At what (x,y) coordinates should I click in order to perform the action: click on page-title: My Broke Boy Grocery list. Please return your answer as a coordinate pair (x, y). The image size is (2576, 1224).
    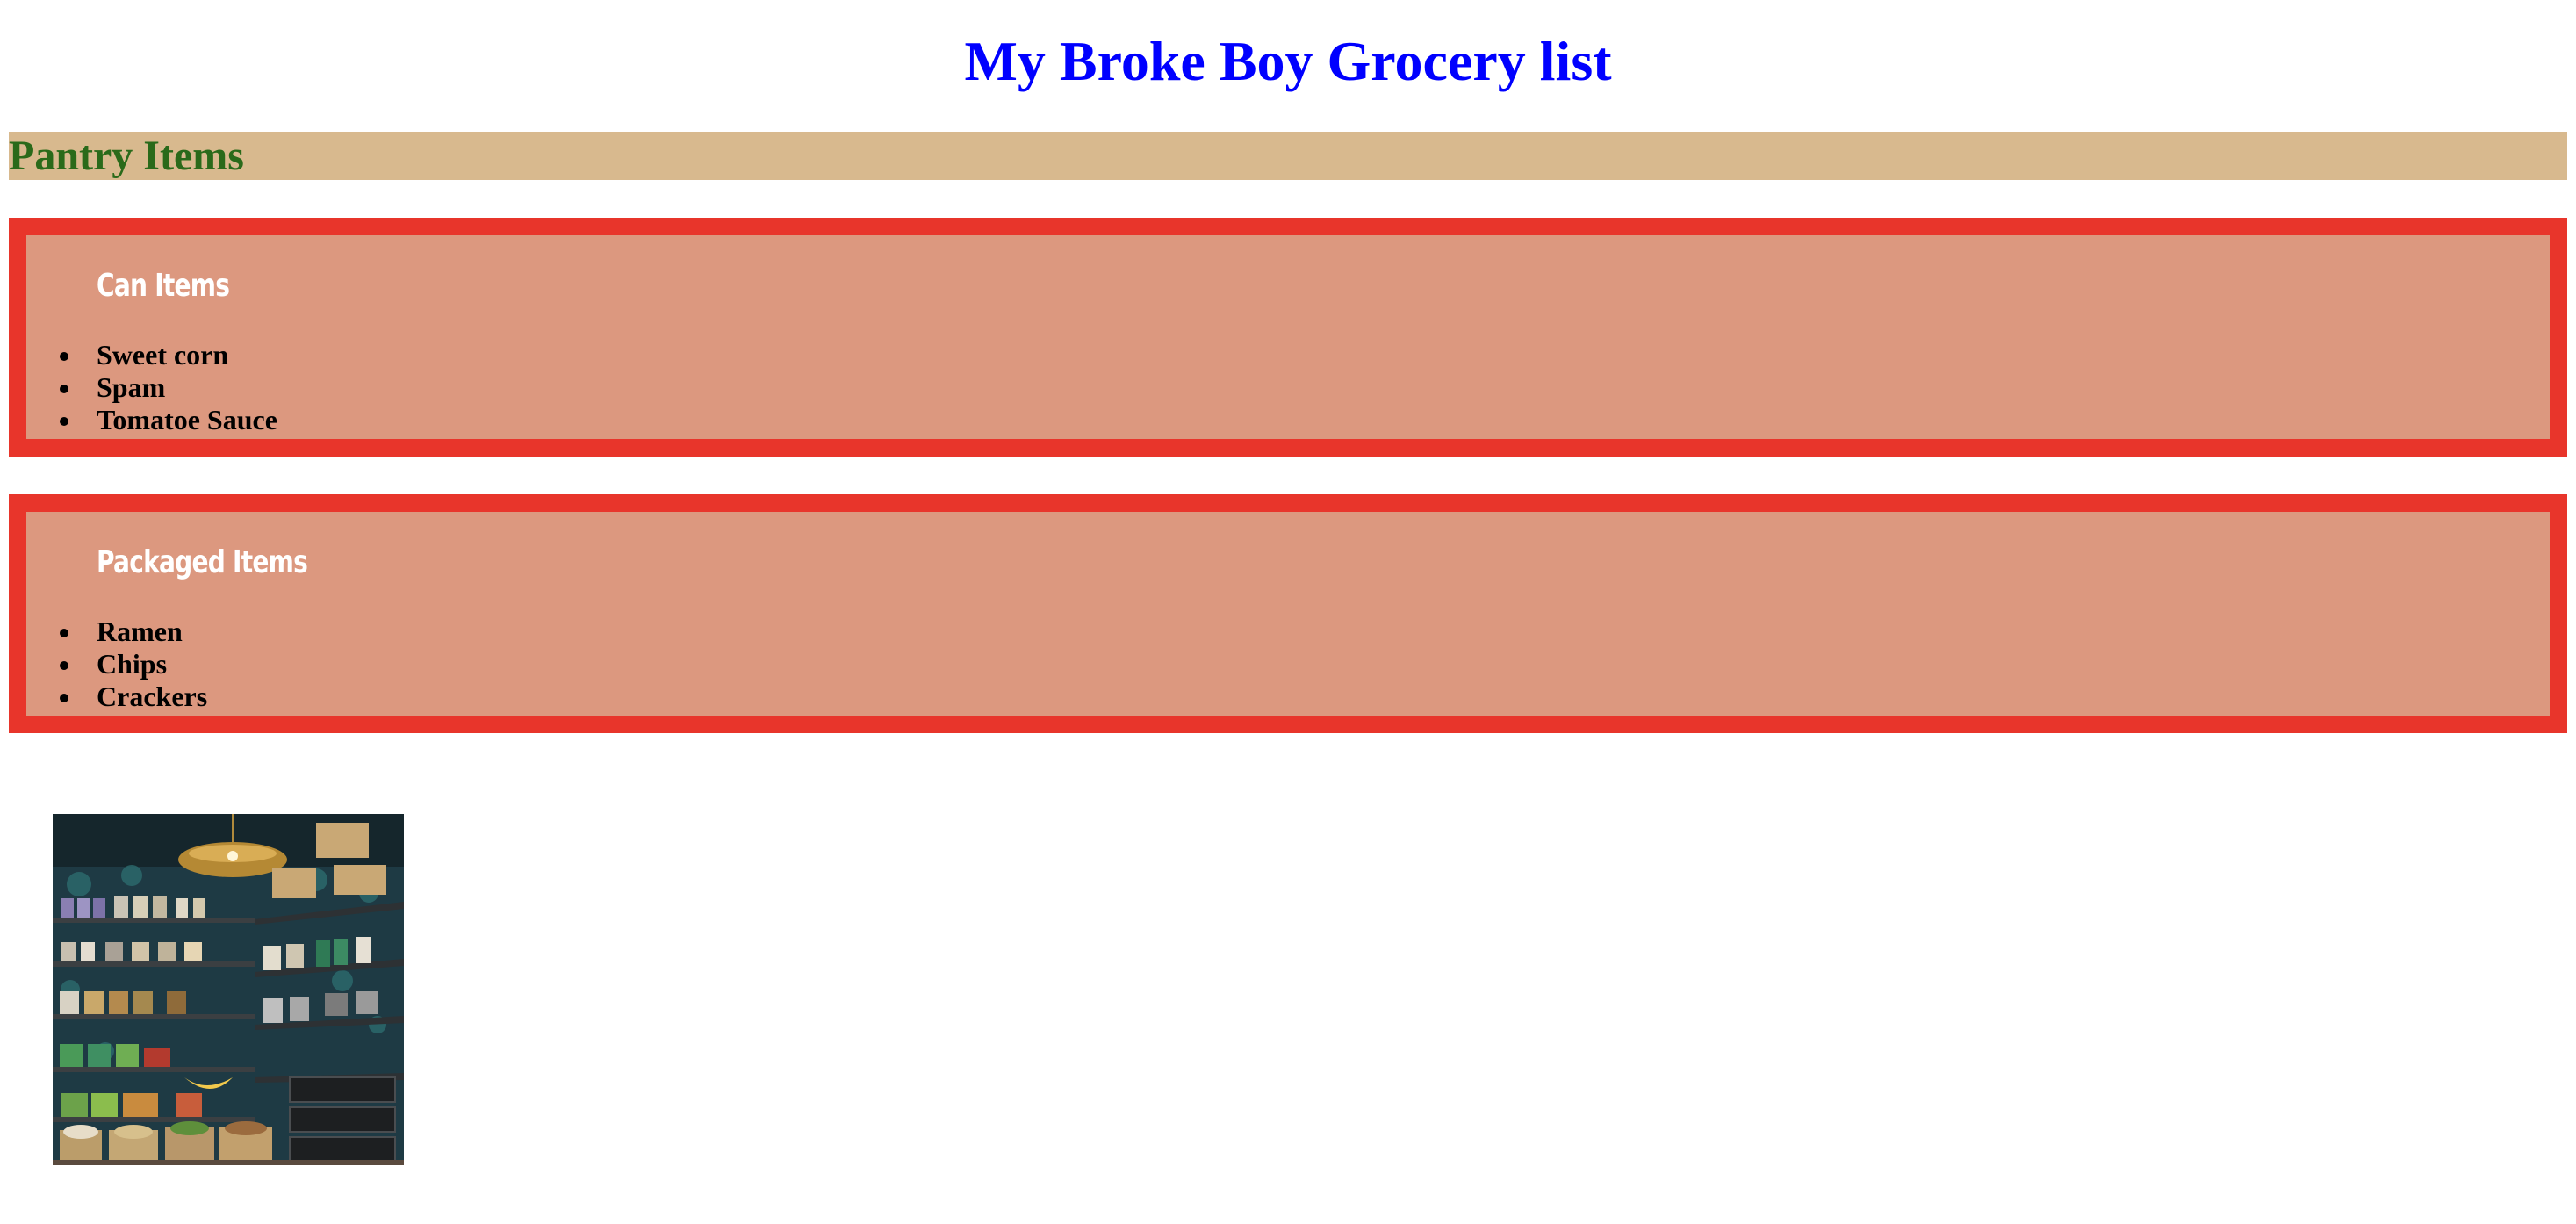
    Looking at the image, I should click on (1288, 61).